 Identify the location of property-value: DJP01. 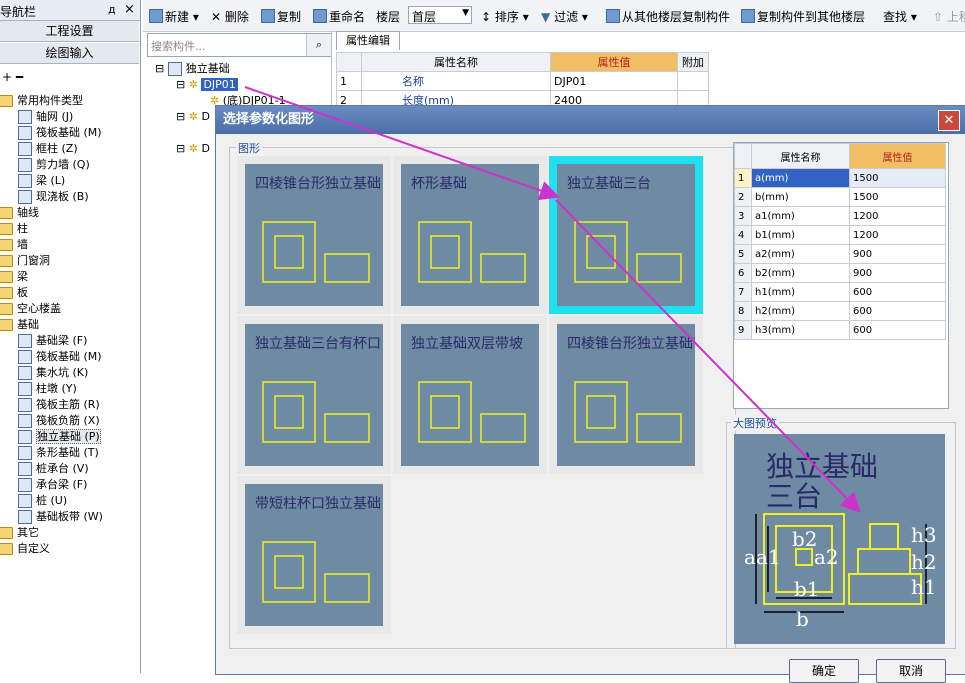
(614, 81).